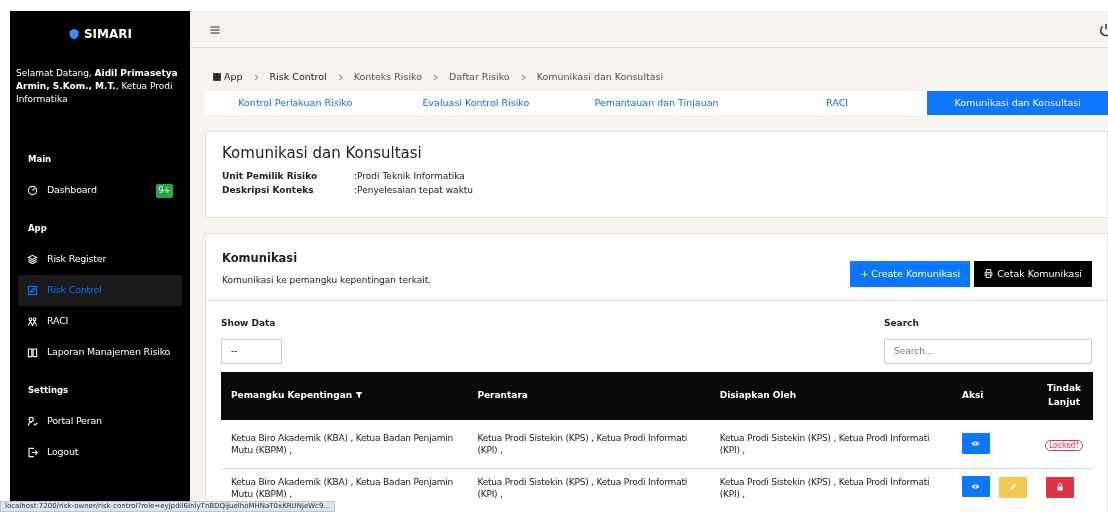  What do you see at coordinates (1063, 395) in the screenshot?
I see `column-header: Tindak Lanjut` at bounding box center [1063, 395].